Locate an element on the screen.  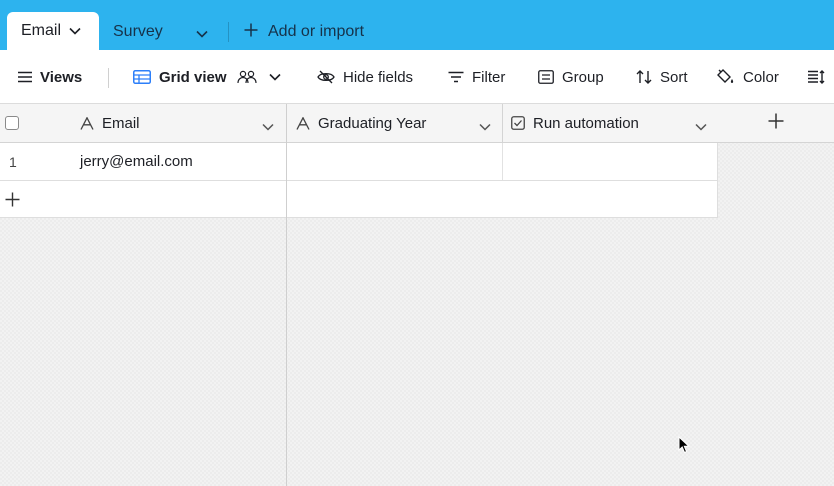
group-button: Group is located at coordinates (571, 77).